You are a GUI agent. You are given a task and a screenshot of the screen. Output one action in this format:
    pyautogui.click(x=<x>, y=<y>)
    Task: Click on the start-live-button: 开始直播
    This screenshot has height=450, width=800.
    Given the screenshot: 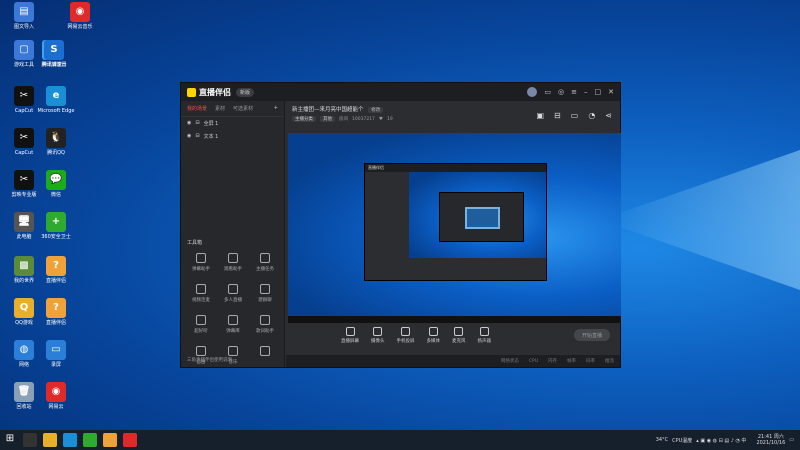 What is the action you would take?
    pyautogui.click(x=592, y=335)
    